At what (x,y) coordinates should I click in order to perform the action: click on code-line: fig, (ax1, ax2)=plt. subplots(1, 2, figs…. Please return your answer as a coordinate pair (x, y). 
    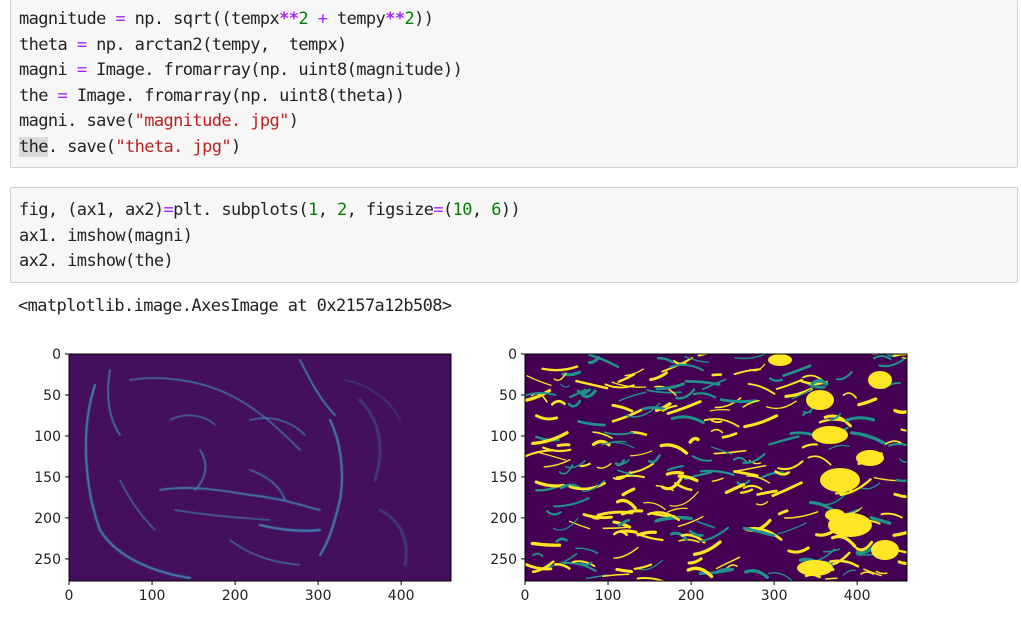
    Looking at the image, I should click on (270, 210).